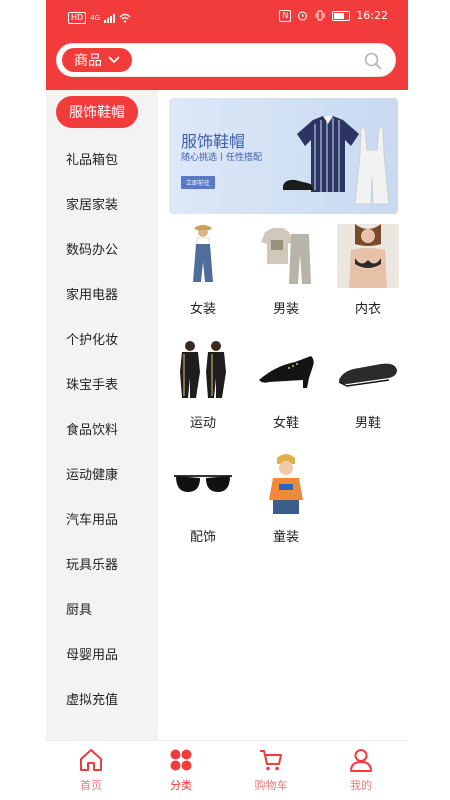 The width and height of the screenshot is (450, 800). Describe the element at coordinates (286, 372) in the screenshot. I see `women-shoes-icon` at that location.